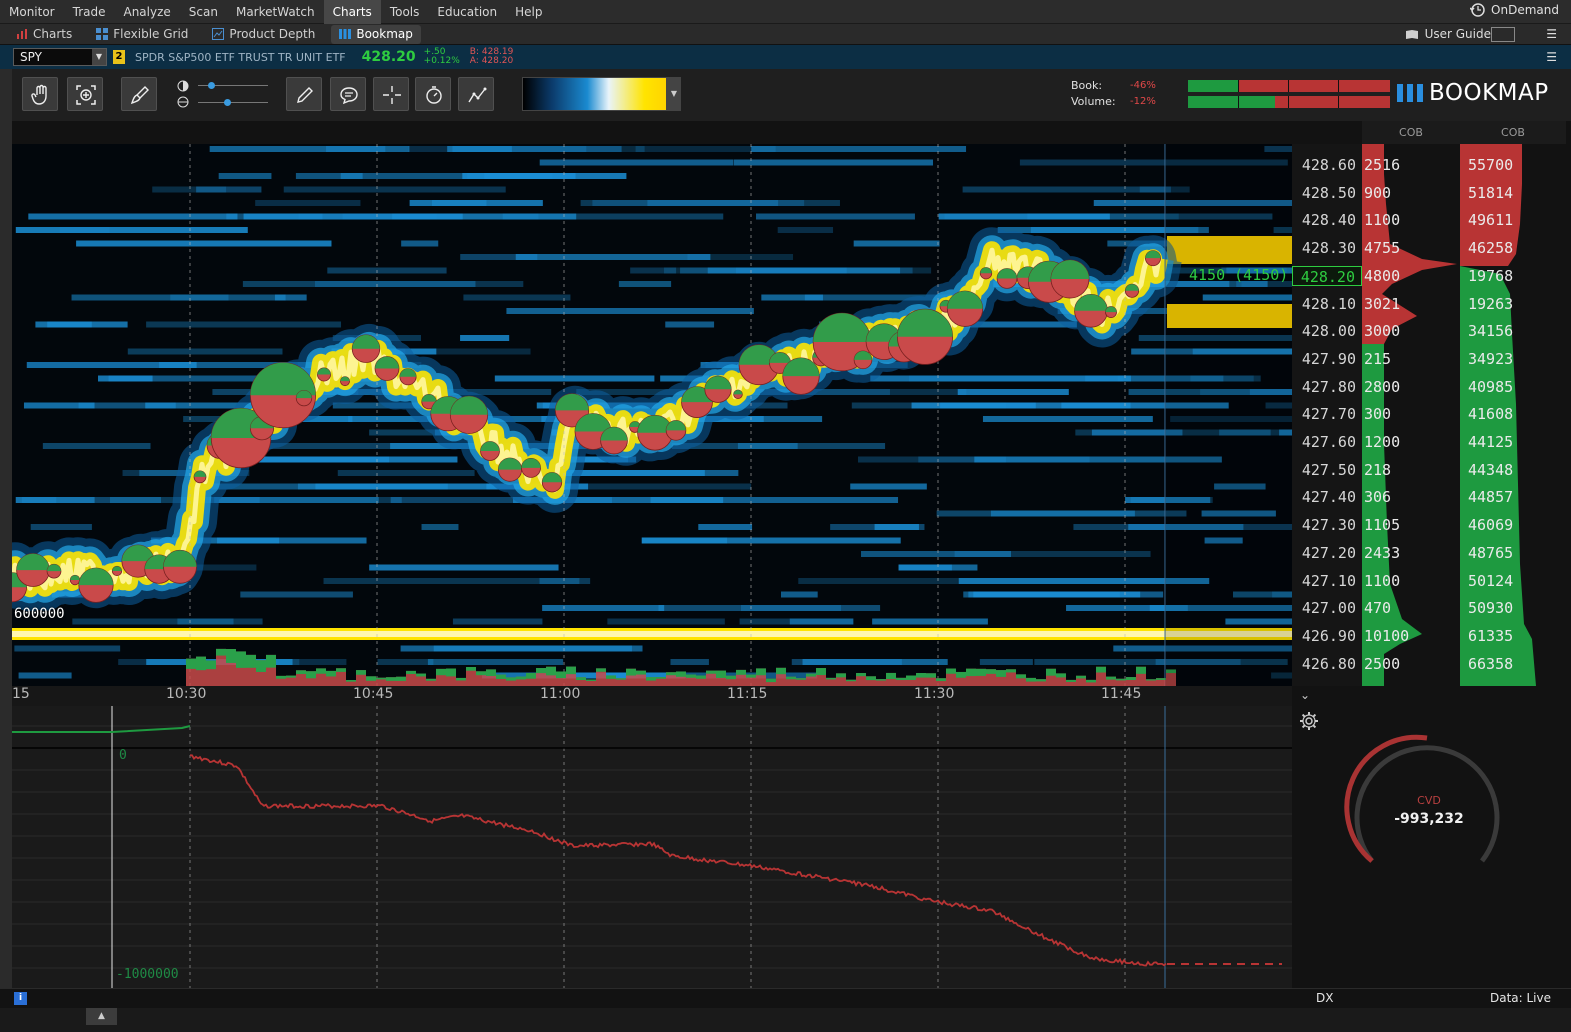 The image size is (1571, 1032). I want to click on settings-gear-icon, so click(1309, 722).